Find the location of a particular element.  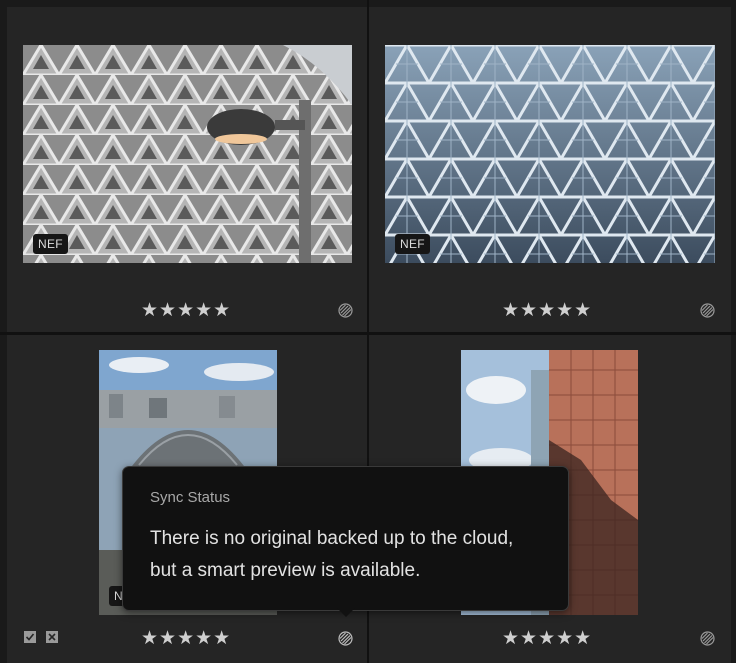

flag-reject-icon is located at coordinates (52, 637).